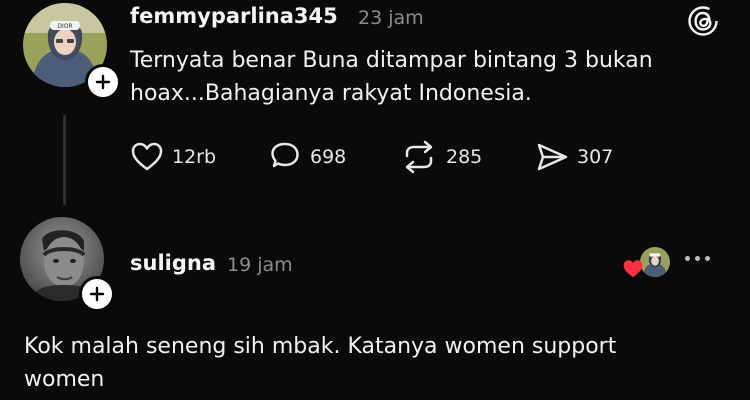 The image size is (750, 400). What do you see at coordinates (464, 157) in the screenshot?
I see `repost-count: 285` at bounding box center [464, 157].